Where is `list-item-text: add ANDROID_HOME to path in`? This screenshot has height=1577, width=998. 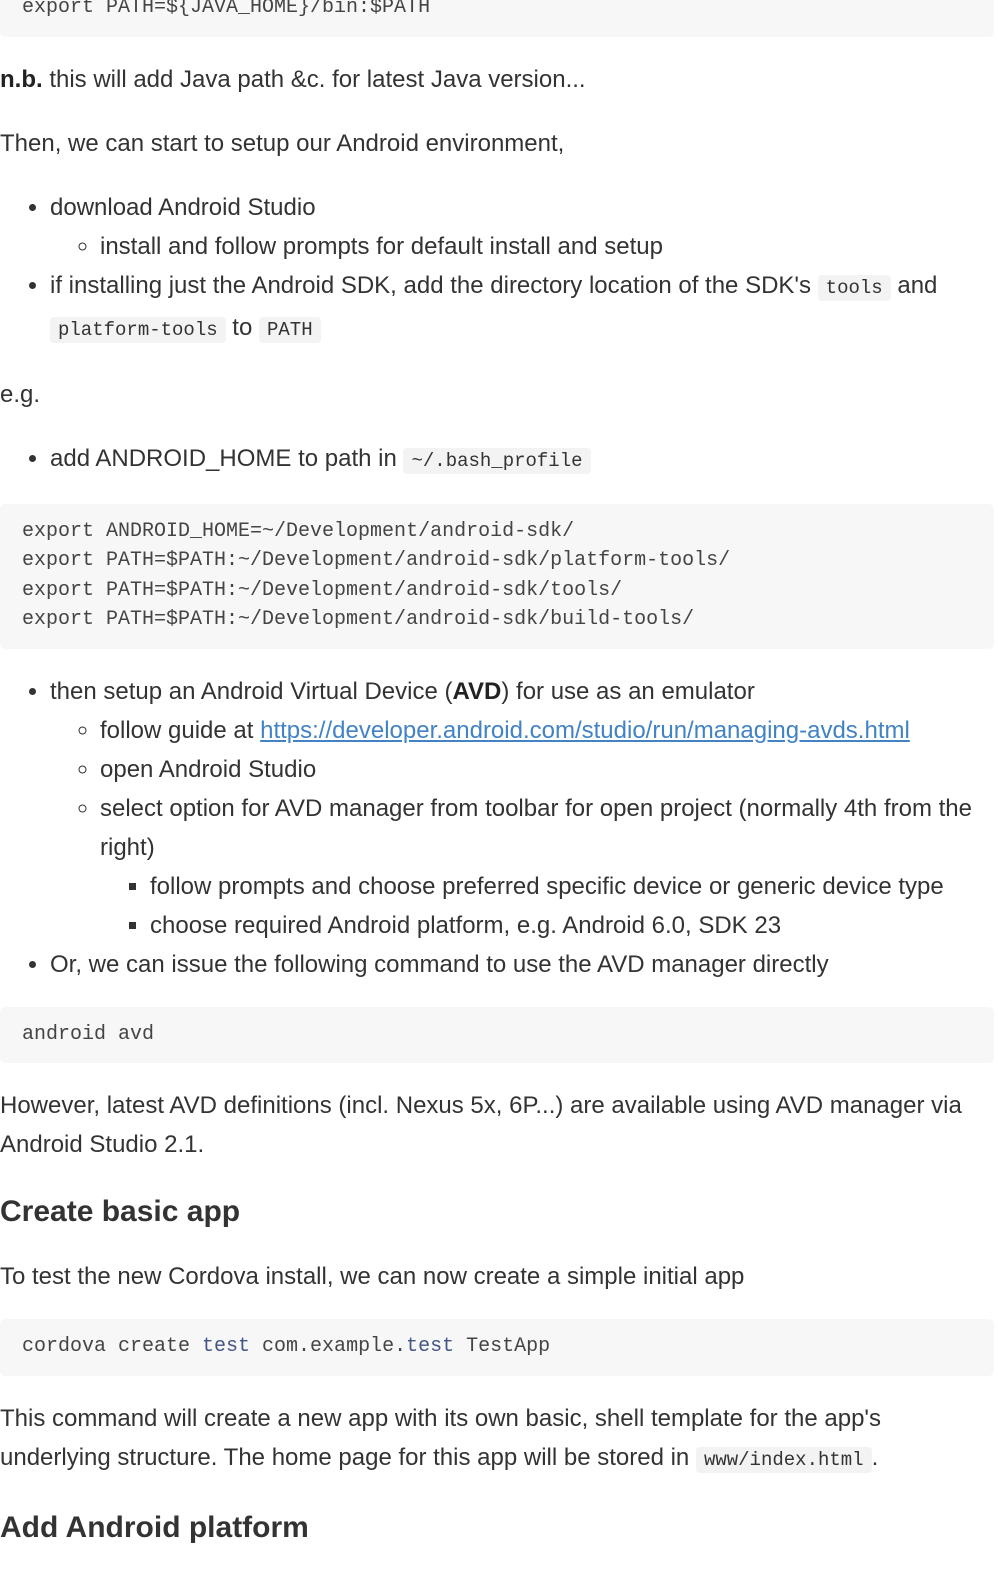 list-item-text: add ANDROID_HOME to path in is located at coordinates (227, 458).